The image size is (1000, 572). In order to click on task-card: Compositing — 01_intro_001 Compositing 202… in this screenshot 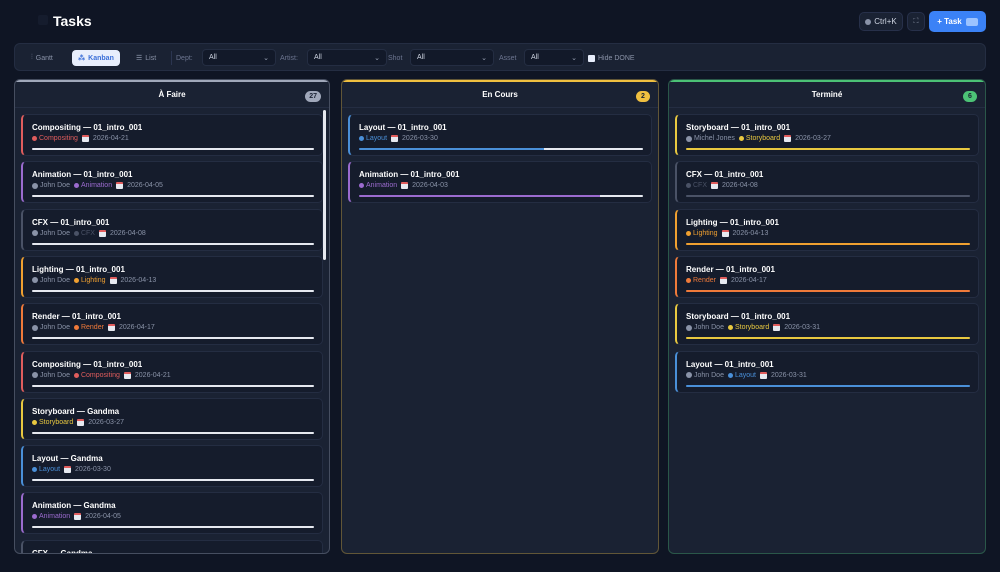, I will do `click(172, 135)`.